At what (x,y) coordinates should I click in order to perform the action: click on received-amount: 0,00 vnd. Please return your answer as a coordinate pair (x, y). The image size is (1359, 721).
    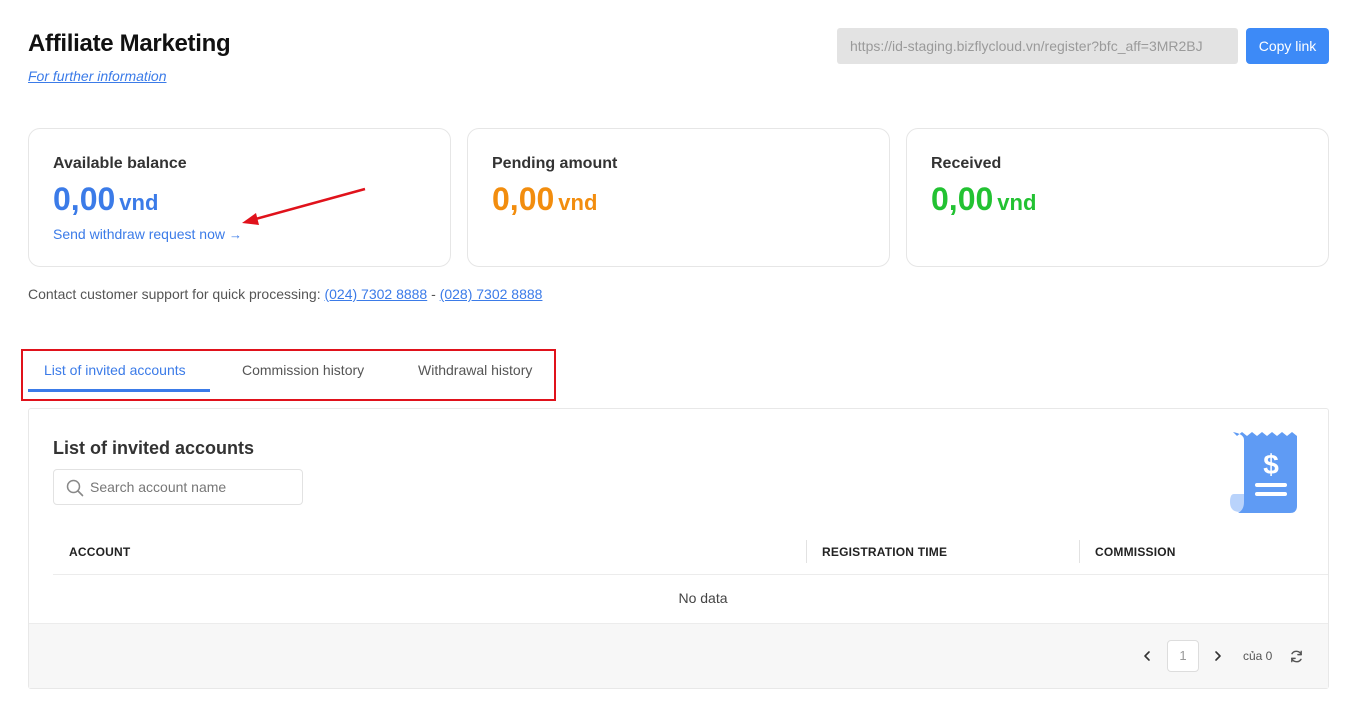
    Looking at the image, I should click on (983, 199).